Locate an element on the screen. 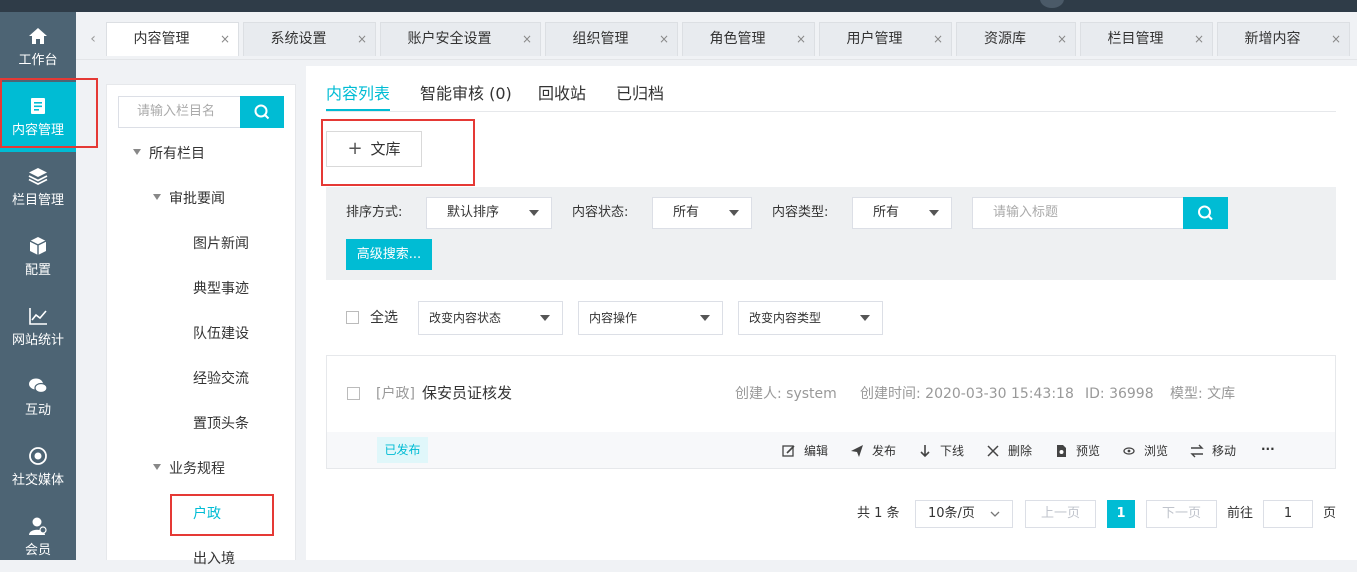  type-select: 所有 is located at coordinates (902, 213).